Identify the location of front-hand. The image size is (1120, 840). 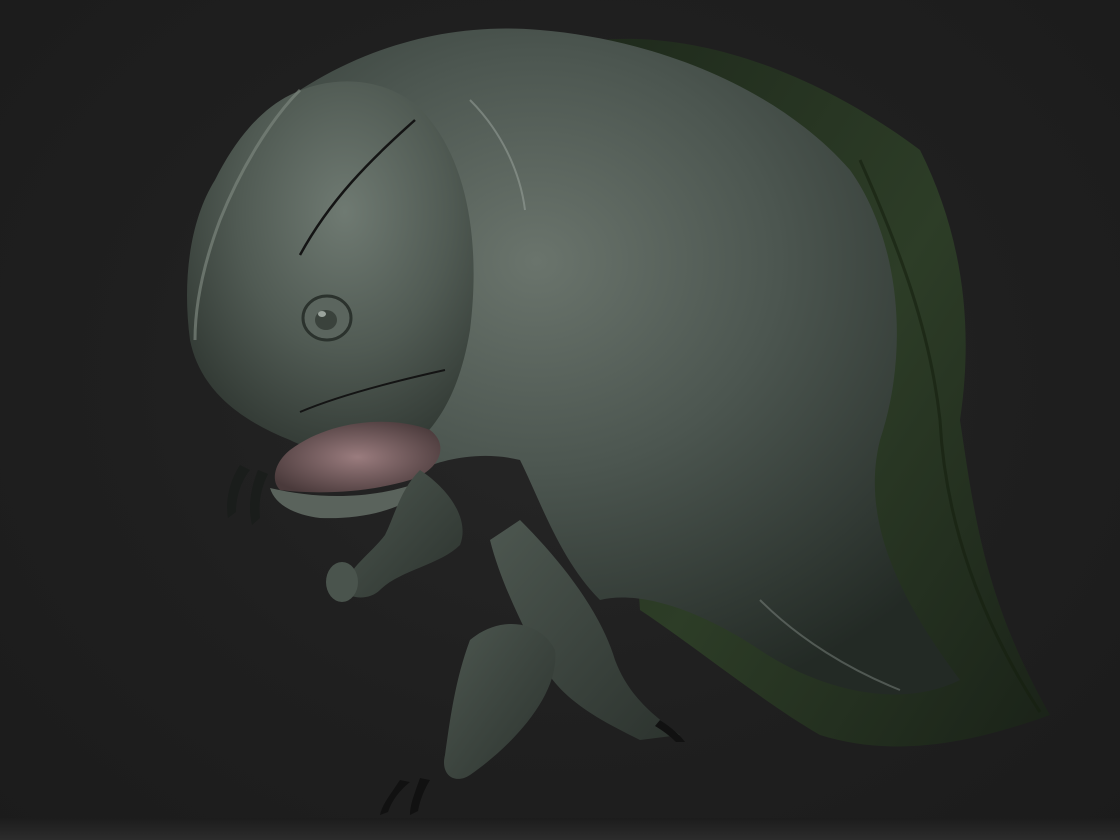
(342, 582).